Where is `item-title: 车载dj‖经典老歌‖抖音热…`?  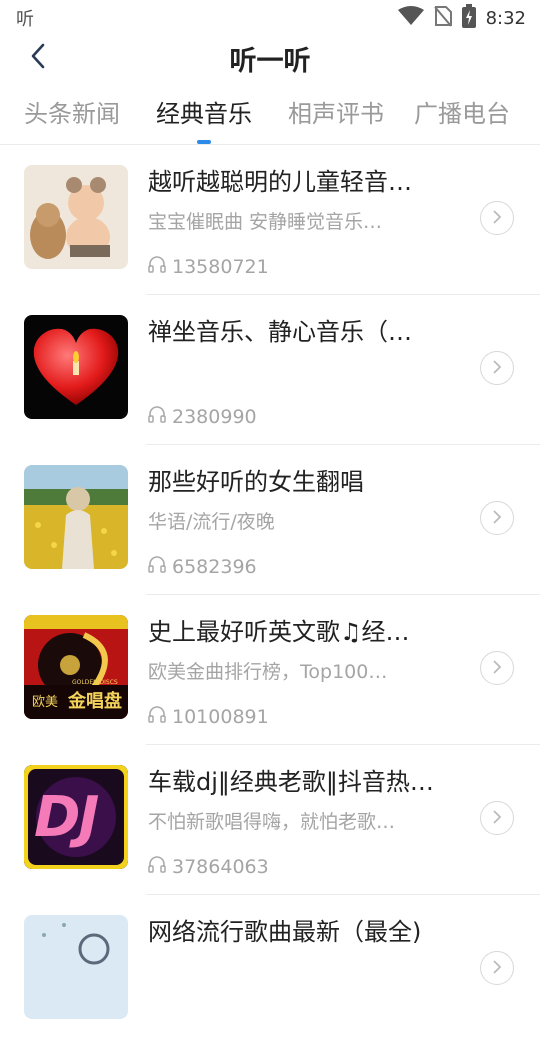
item-title: 车载dj‖经典老歌‖抖音热… is located at coordinates (291, 782).